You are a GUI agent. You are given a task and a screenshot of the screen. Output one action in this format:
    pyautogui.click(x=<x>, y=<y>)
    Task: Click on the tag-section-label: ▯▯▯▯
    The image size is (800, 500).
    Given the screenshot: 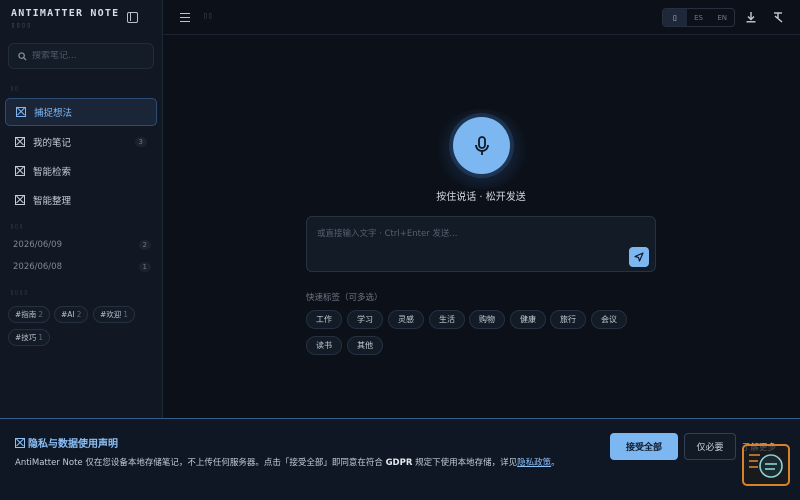 What is the action you would take?
    pyautogui.click(x=19, y=292)
    